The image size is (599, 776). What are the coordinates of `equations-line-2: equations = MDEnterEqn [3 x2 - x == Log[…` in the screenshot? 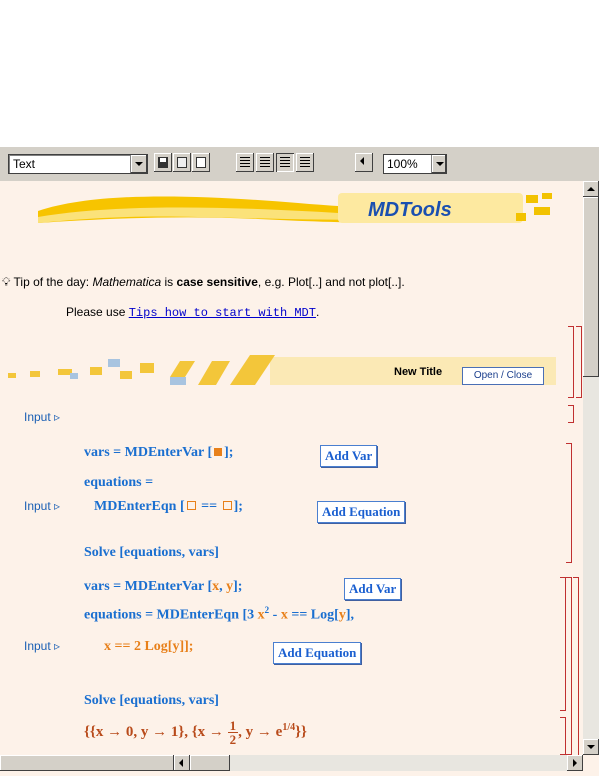 It's located at (219, 614).